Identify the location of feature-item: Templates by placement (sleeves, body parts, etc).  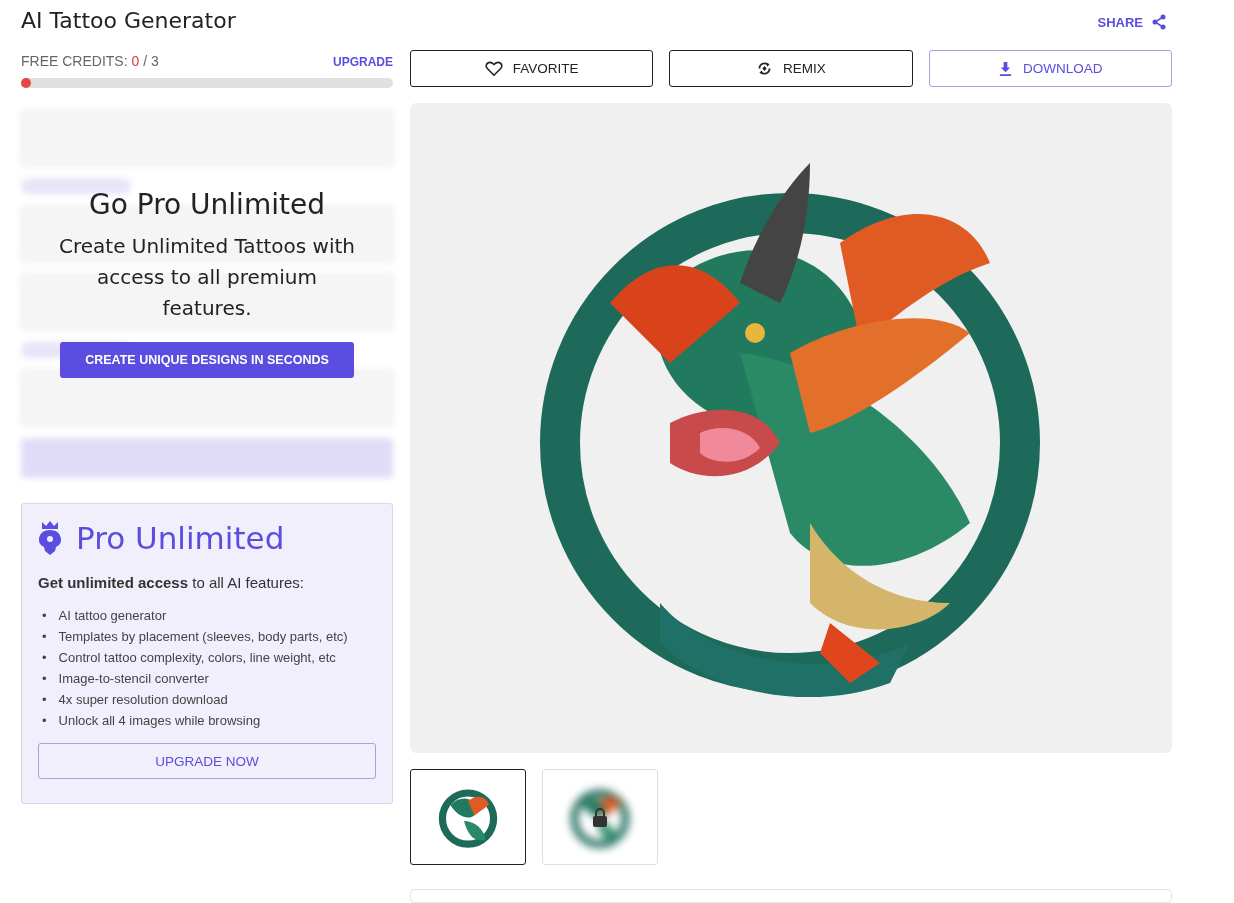
(203, 637).